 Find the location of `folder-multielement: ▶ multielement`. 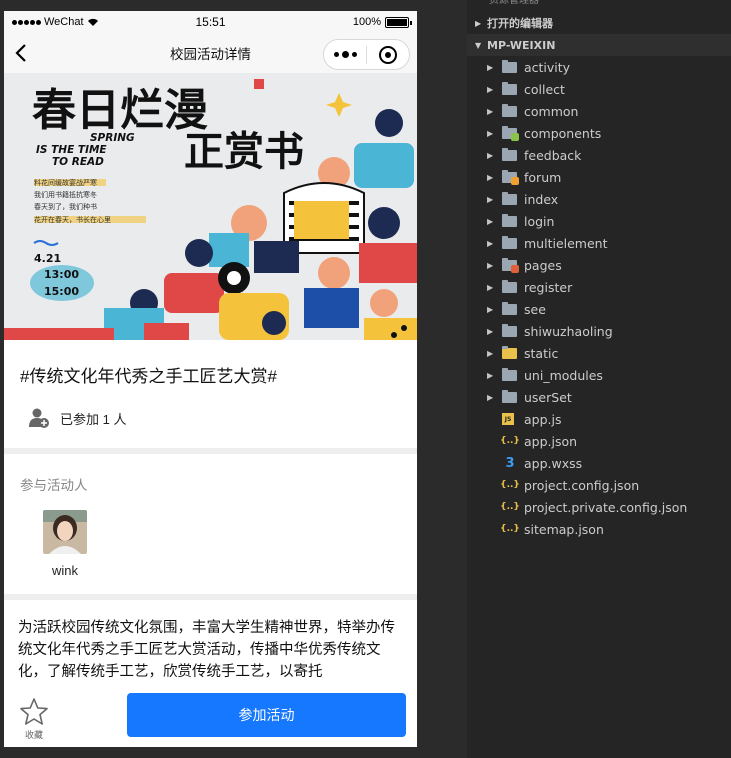

folder-multielement: ▶ multielement is located at coordinates (599, 243).